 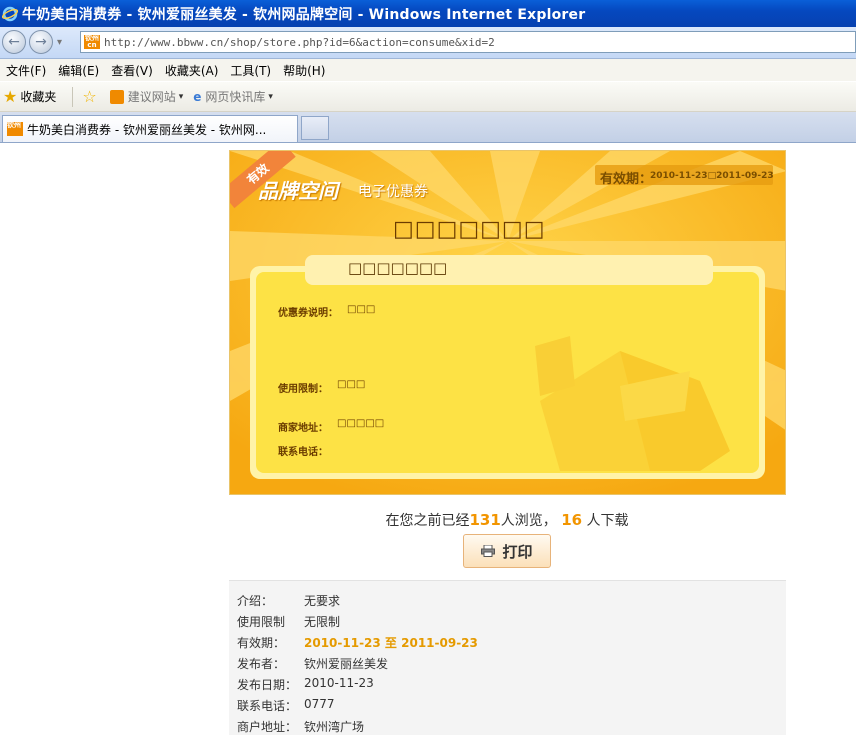 What do you see at coordinates (393, 192) in the screenshot?
I see `e-coupon-logo-text: 电子优惠券` at bounding box center [393, 192].